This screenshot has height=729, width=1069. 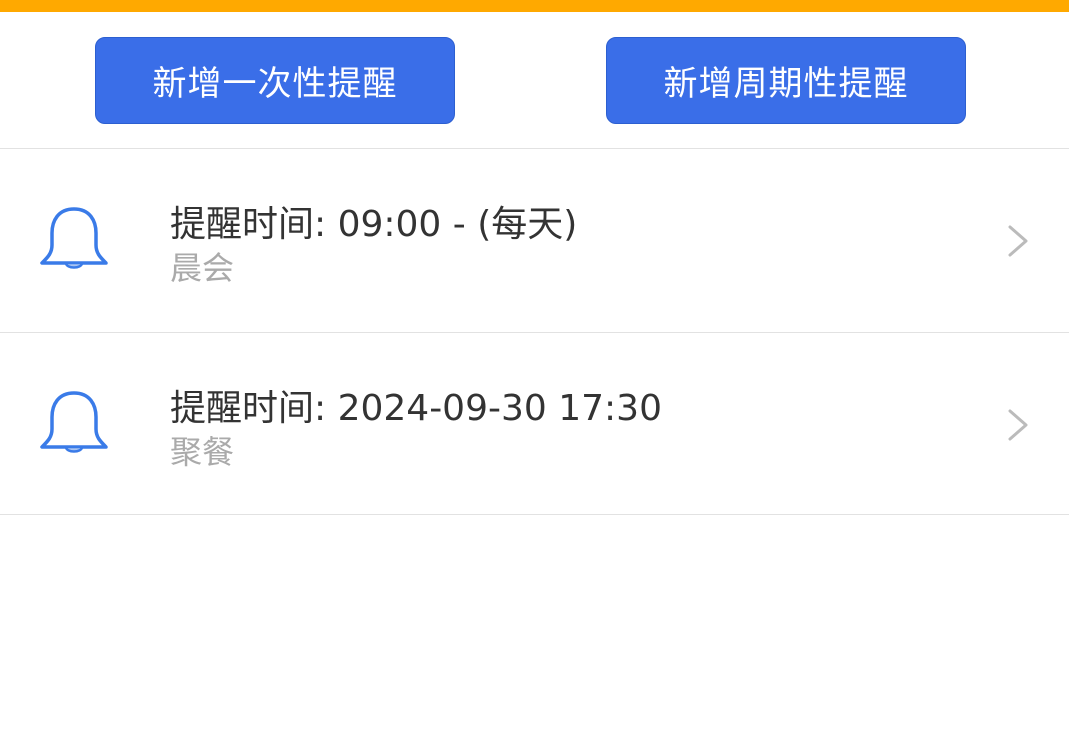 What do you see at coordinates (202, 268) in the screenshot?
I see `reminder-title: 晨会` at bounding box center [202, 268].